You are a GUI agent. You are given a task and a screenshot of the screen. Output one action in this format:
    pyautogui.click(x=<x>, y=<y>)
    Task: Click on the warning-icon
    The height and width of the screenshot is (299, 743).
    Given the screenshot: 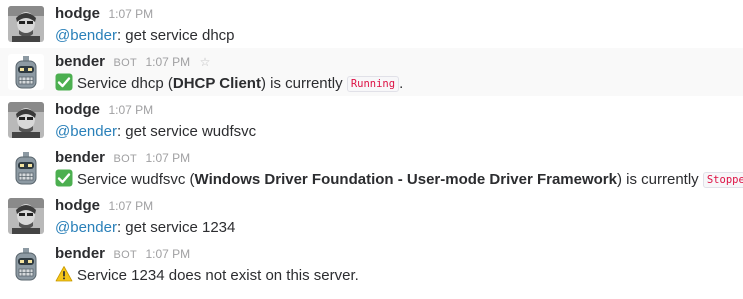 What is the action you would take?
    pyautogui.click(x=64, y=274)
    